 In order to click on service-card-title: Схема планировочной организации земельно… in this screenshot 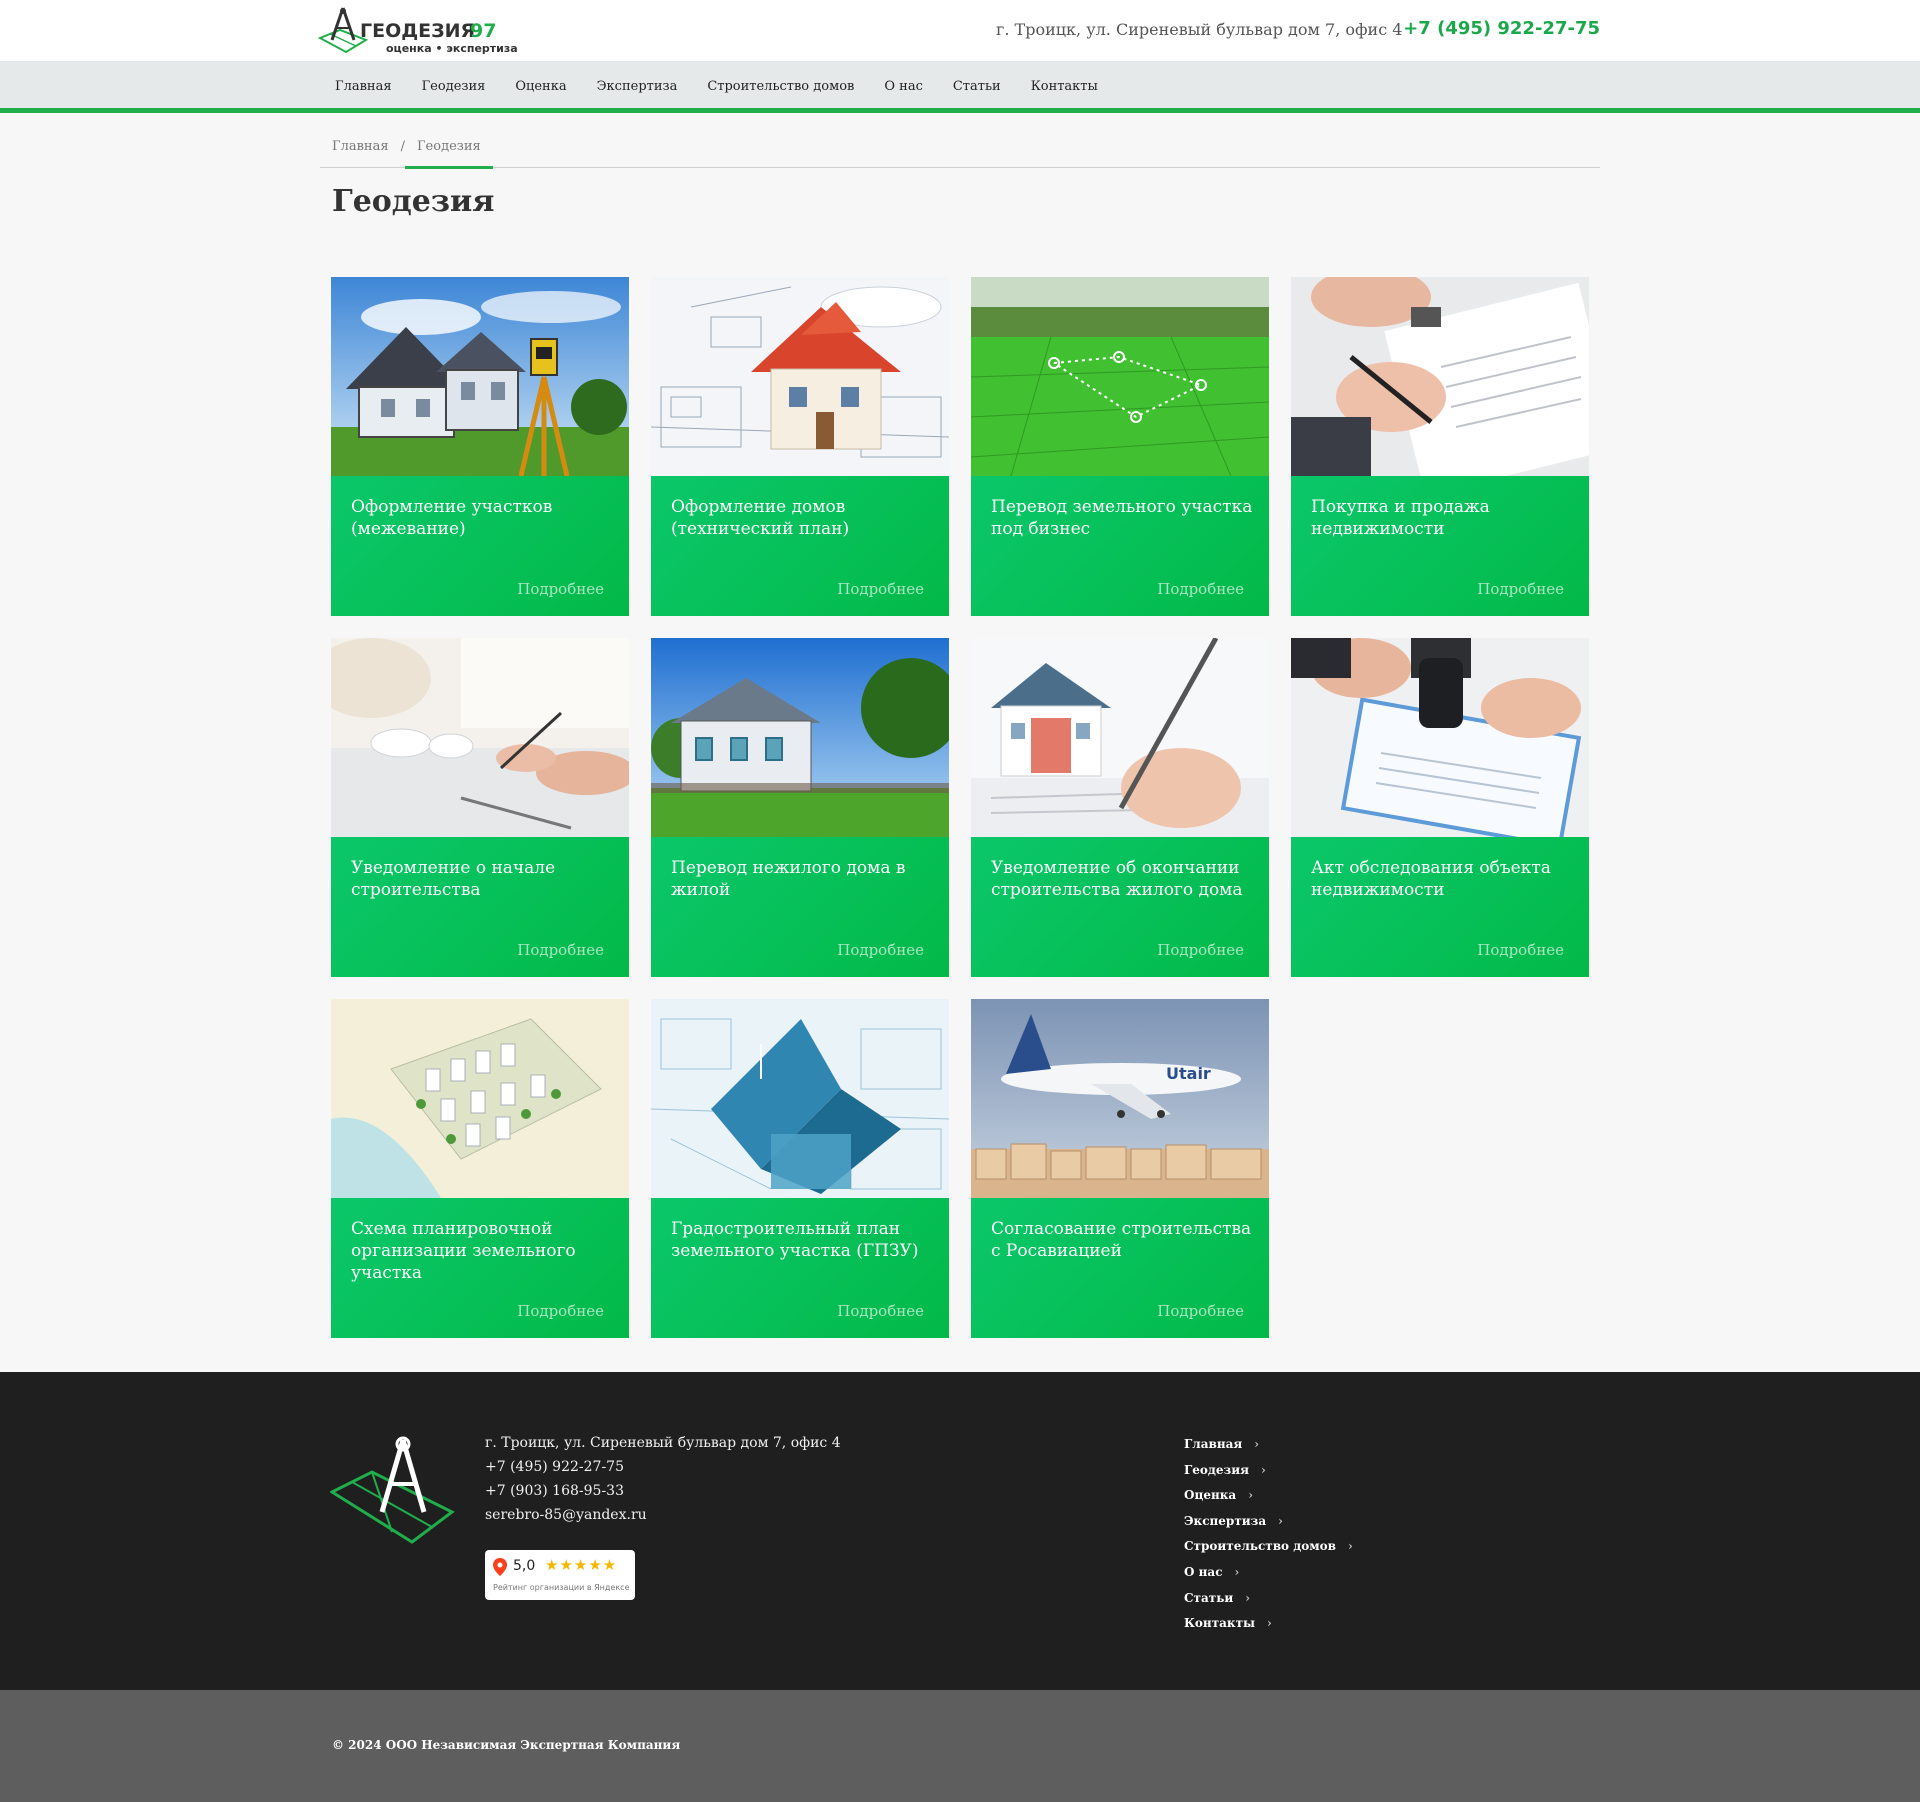, I will do `click(463, 1251)`.